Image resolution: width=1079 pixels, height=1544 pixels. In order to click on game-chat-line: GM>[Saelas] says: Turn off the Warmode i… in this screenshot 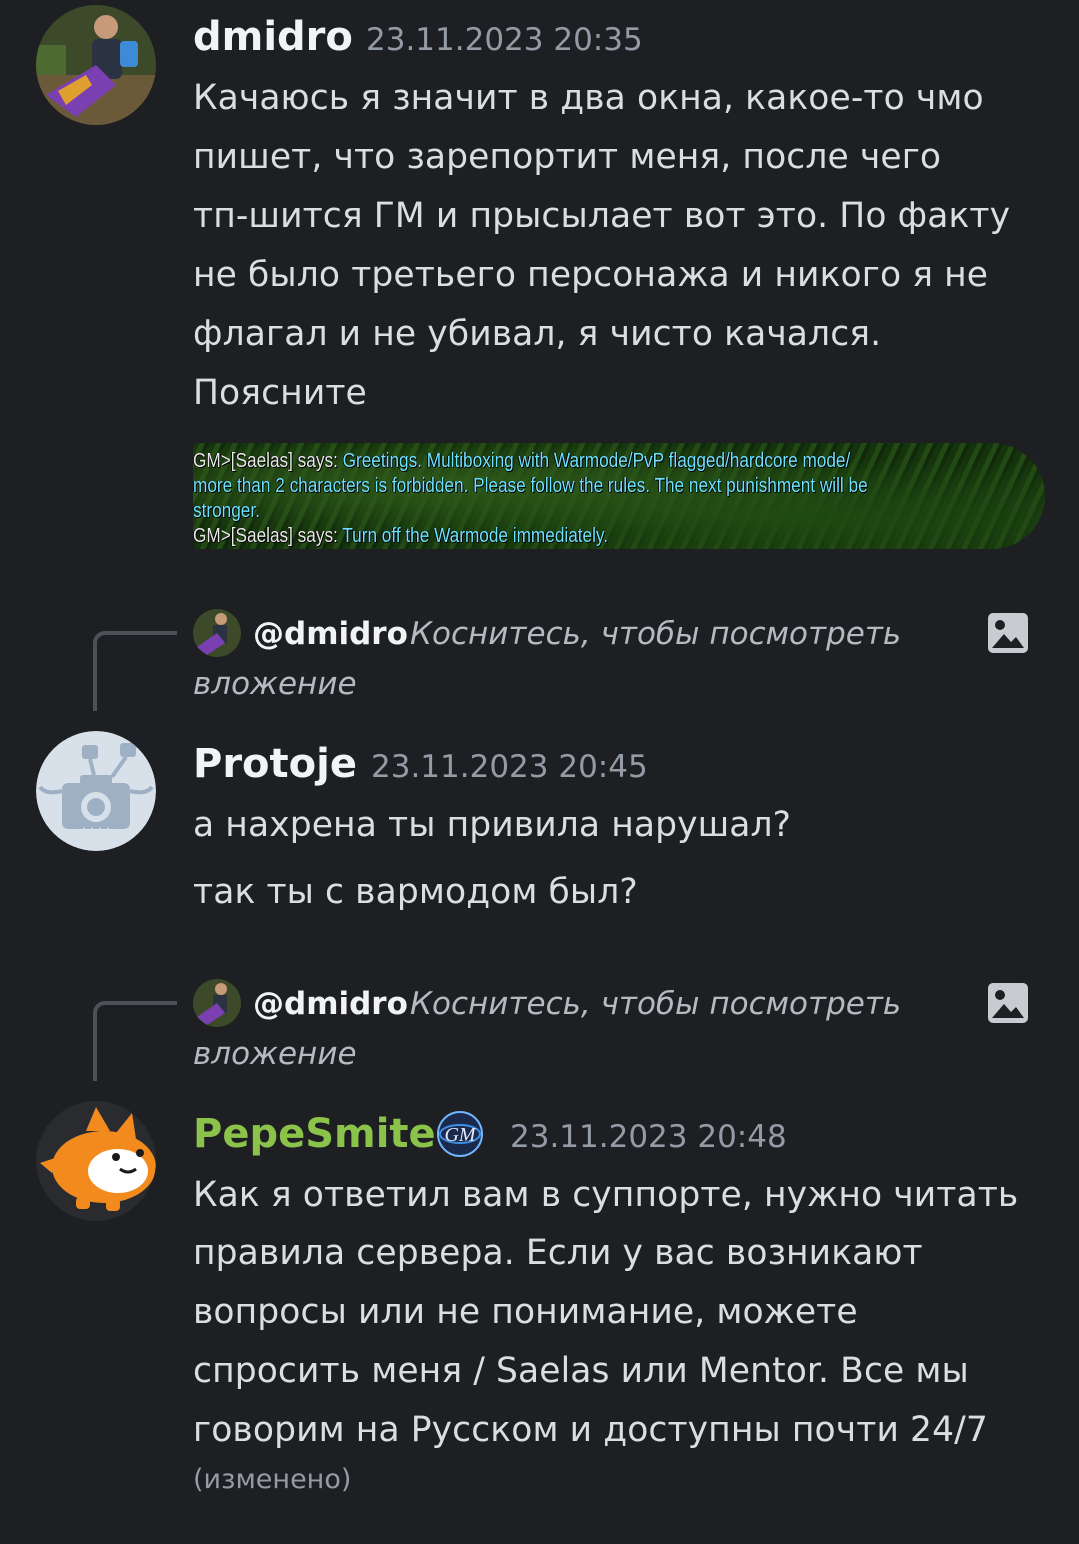, I will do `click(401, 536)`.